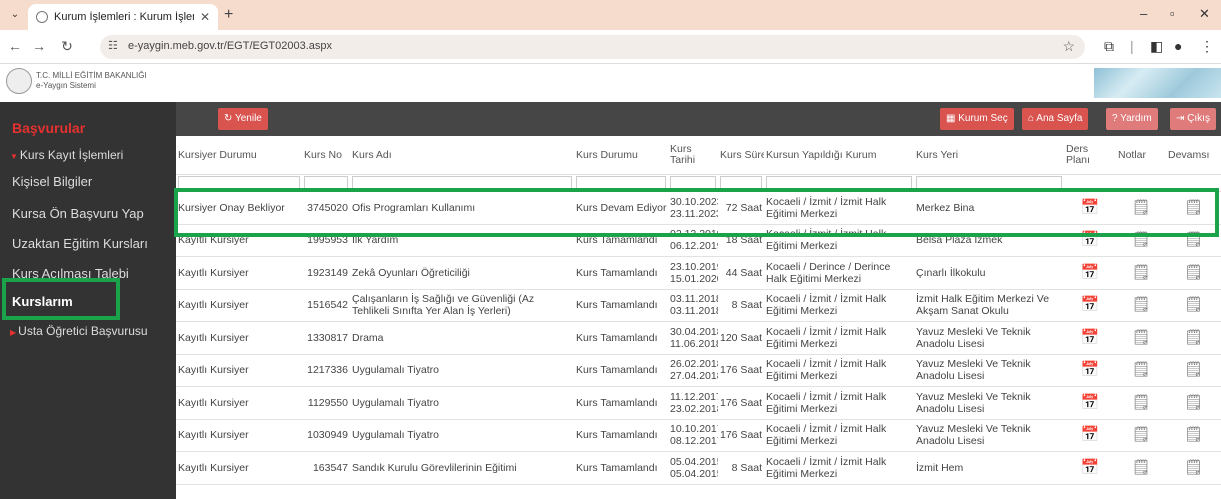 The image size is (1221, 499). I want to click on close-tab-icon: ✕, so click(205, 17).